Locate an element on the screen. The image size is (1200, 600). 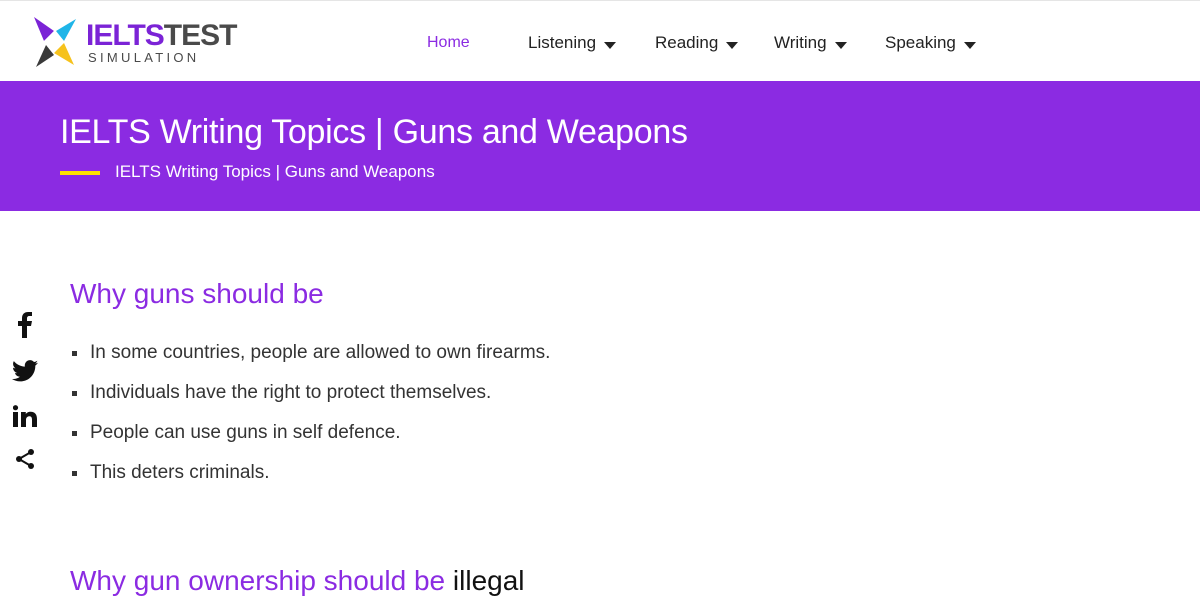
logo-wordmark: IELTSTEST is located at coordinates (161, 35).